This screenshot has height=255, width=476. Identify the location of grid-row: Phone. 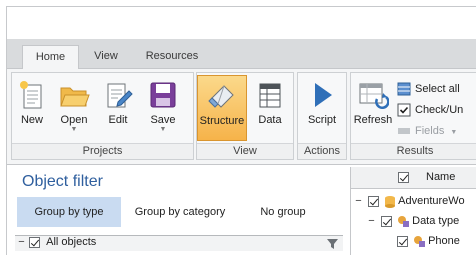
(428, 241).